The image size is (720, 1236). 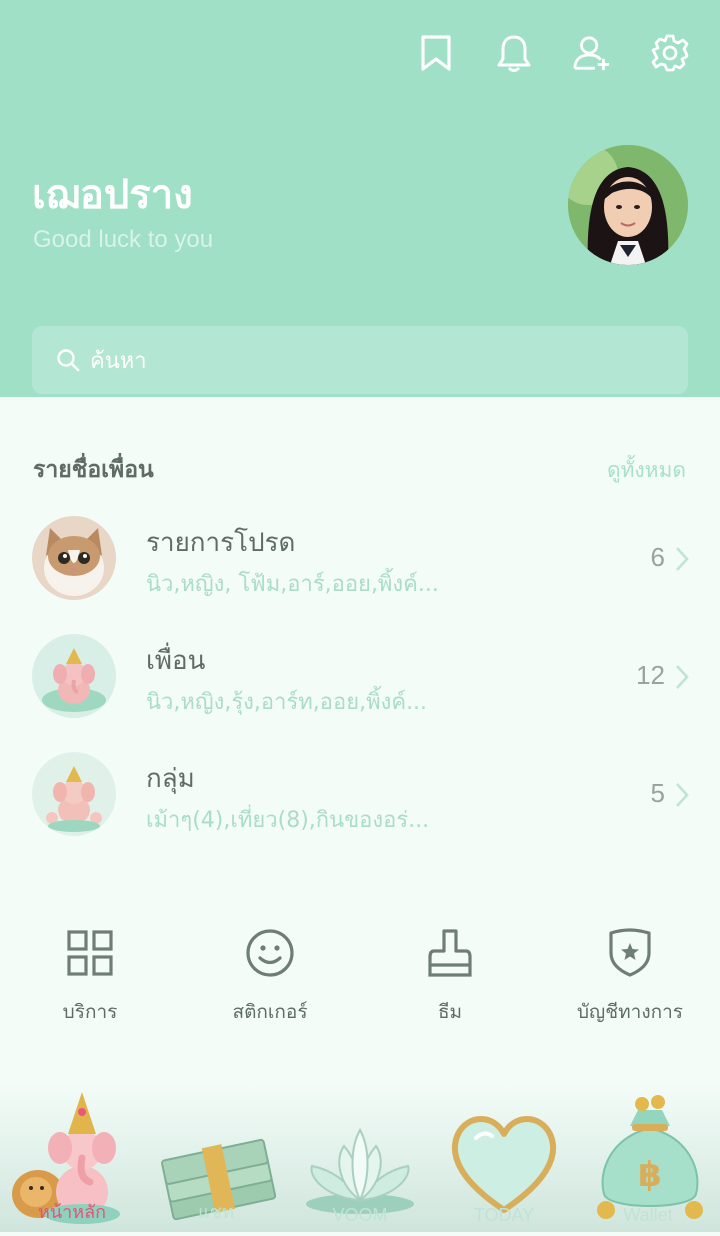 What do you see at coordinates (112, 194) in the screenshot?
I see `profile-name: เฌอปราง` at bounding box center [112, 194].